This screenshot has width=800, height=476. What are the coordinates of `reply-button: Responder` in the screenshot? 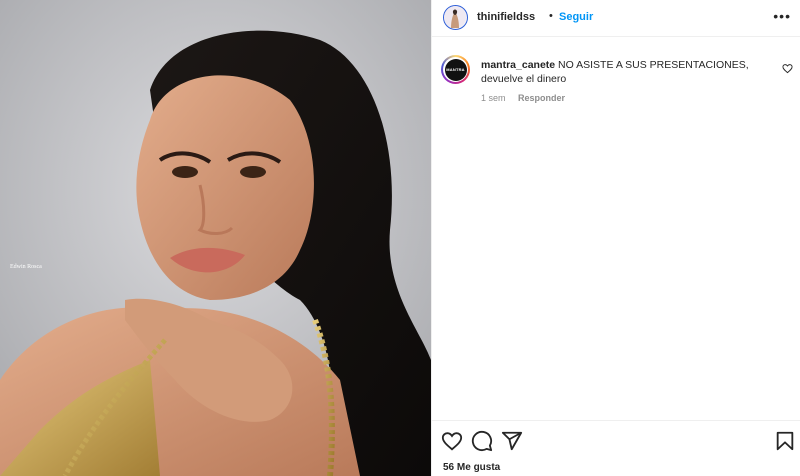 It's located at (541, 98).